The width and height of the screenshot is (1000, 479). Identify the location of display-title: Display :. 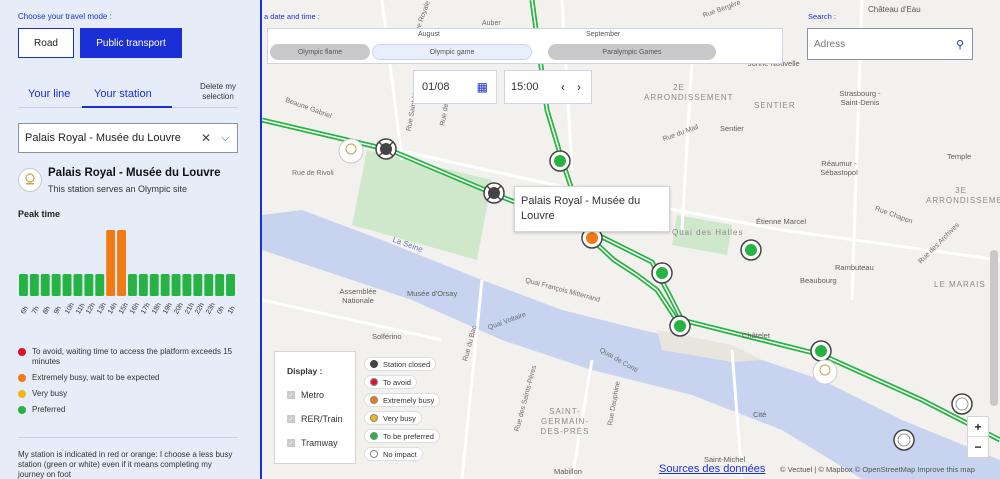
(305, 371).